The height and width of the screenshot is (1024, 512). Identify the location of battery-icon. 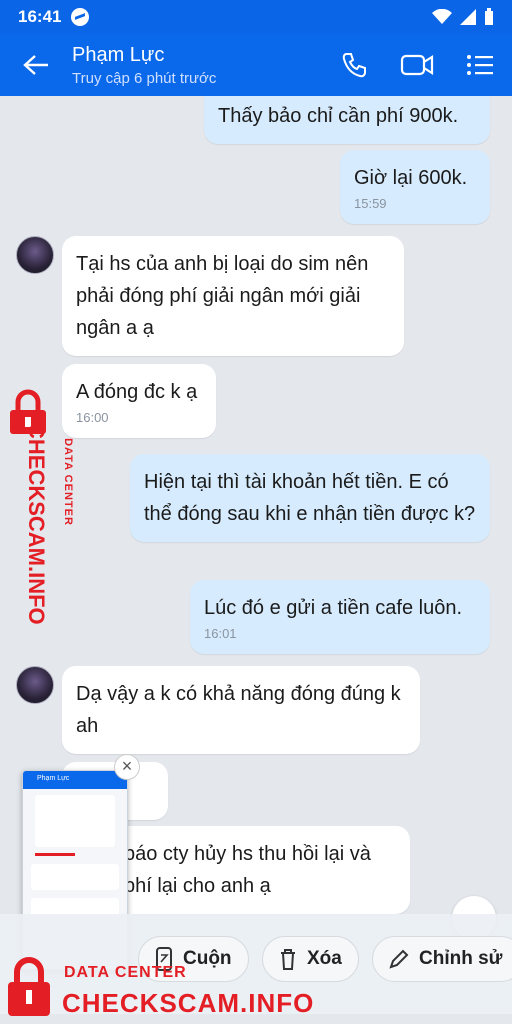
(489, 16).